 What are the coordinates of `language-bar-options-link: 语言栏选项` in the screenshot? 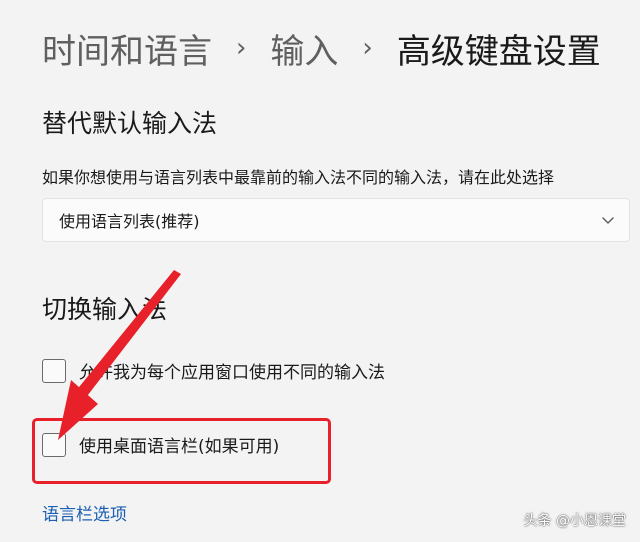 It's located at (84, 512).